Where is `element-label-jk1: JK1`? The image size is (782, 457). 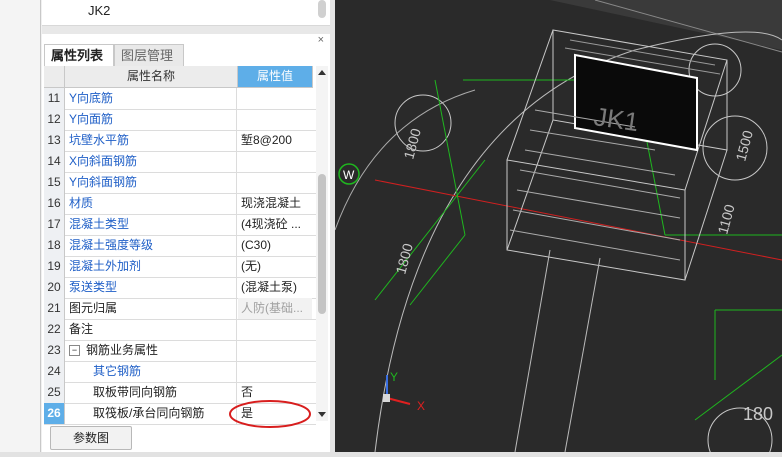
element-label-jk1: JK1 is located at coordinates (616, 119).